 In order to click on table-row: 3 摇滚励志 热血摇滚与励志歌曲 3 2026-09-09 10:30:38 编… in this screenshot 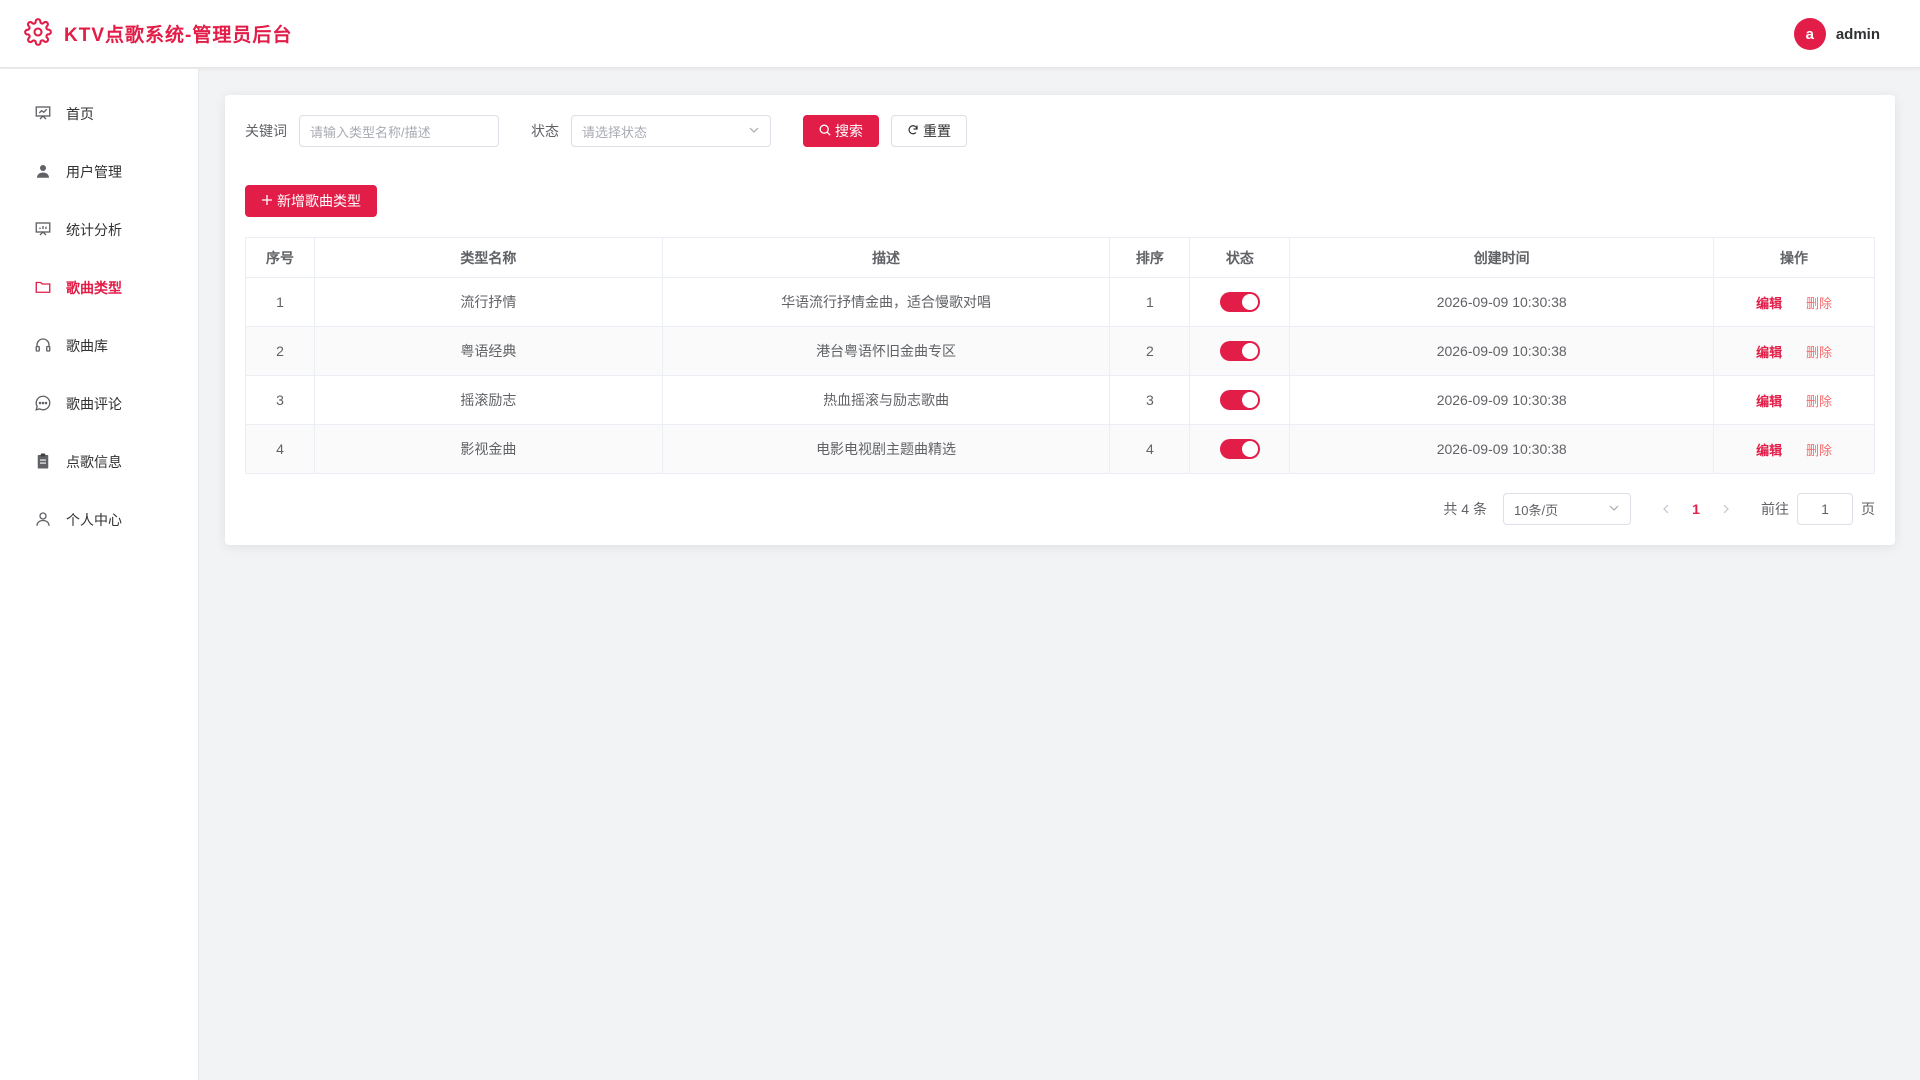, I will do `click(1060, 400)`.